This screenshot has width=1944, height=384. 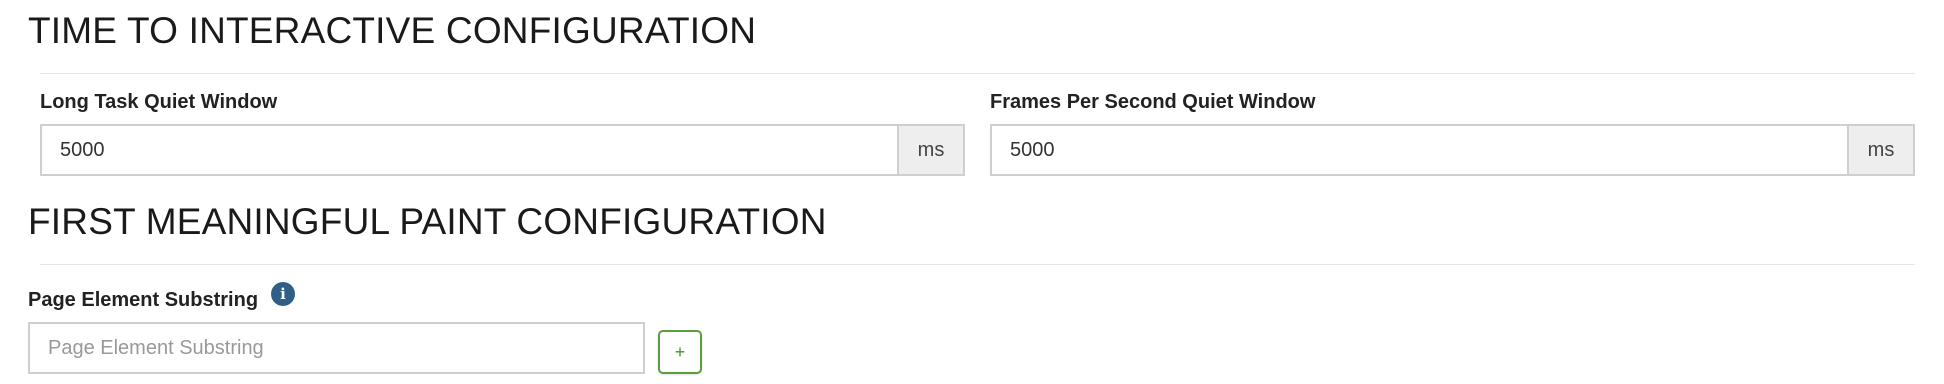 What do you see at coordinates (680, 352) in the screenshot?
I see `add-page-element-button: +` at bounding box center [680, 352].